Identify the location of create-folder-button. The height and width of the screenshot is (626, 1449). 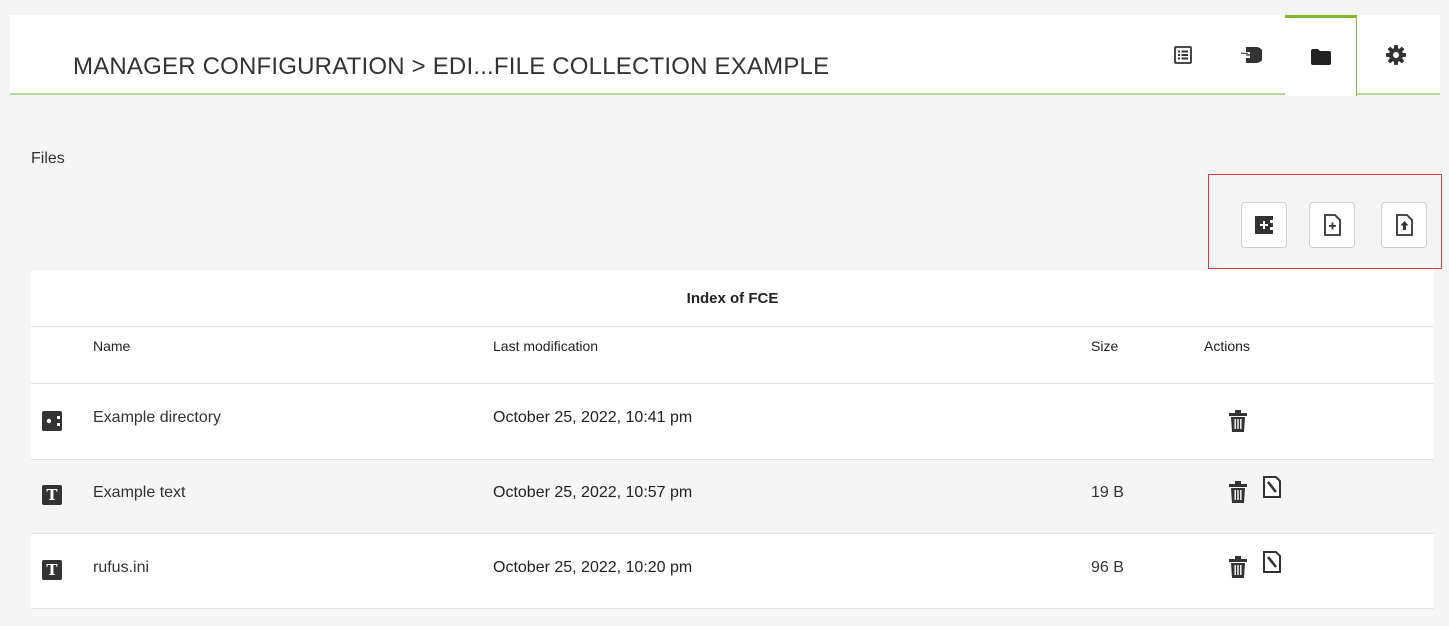
(1264, 225).